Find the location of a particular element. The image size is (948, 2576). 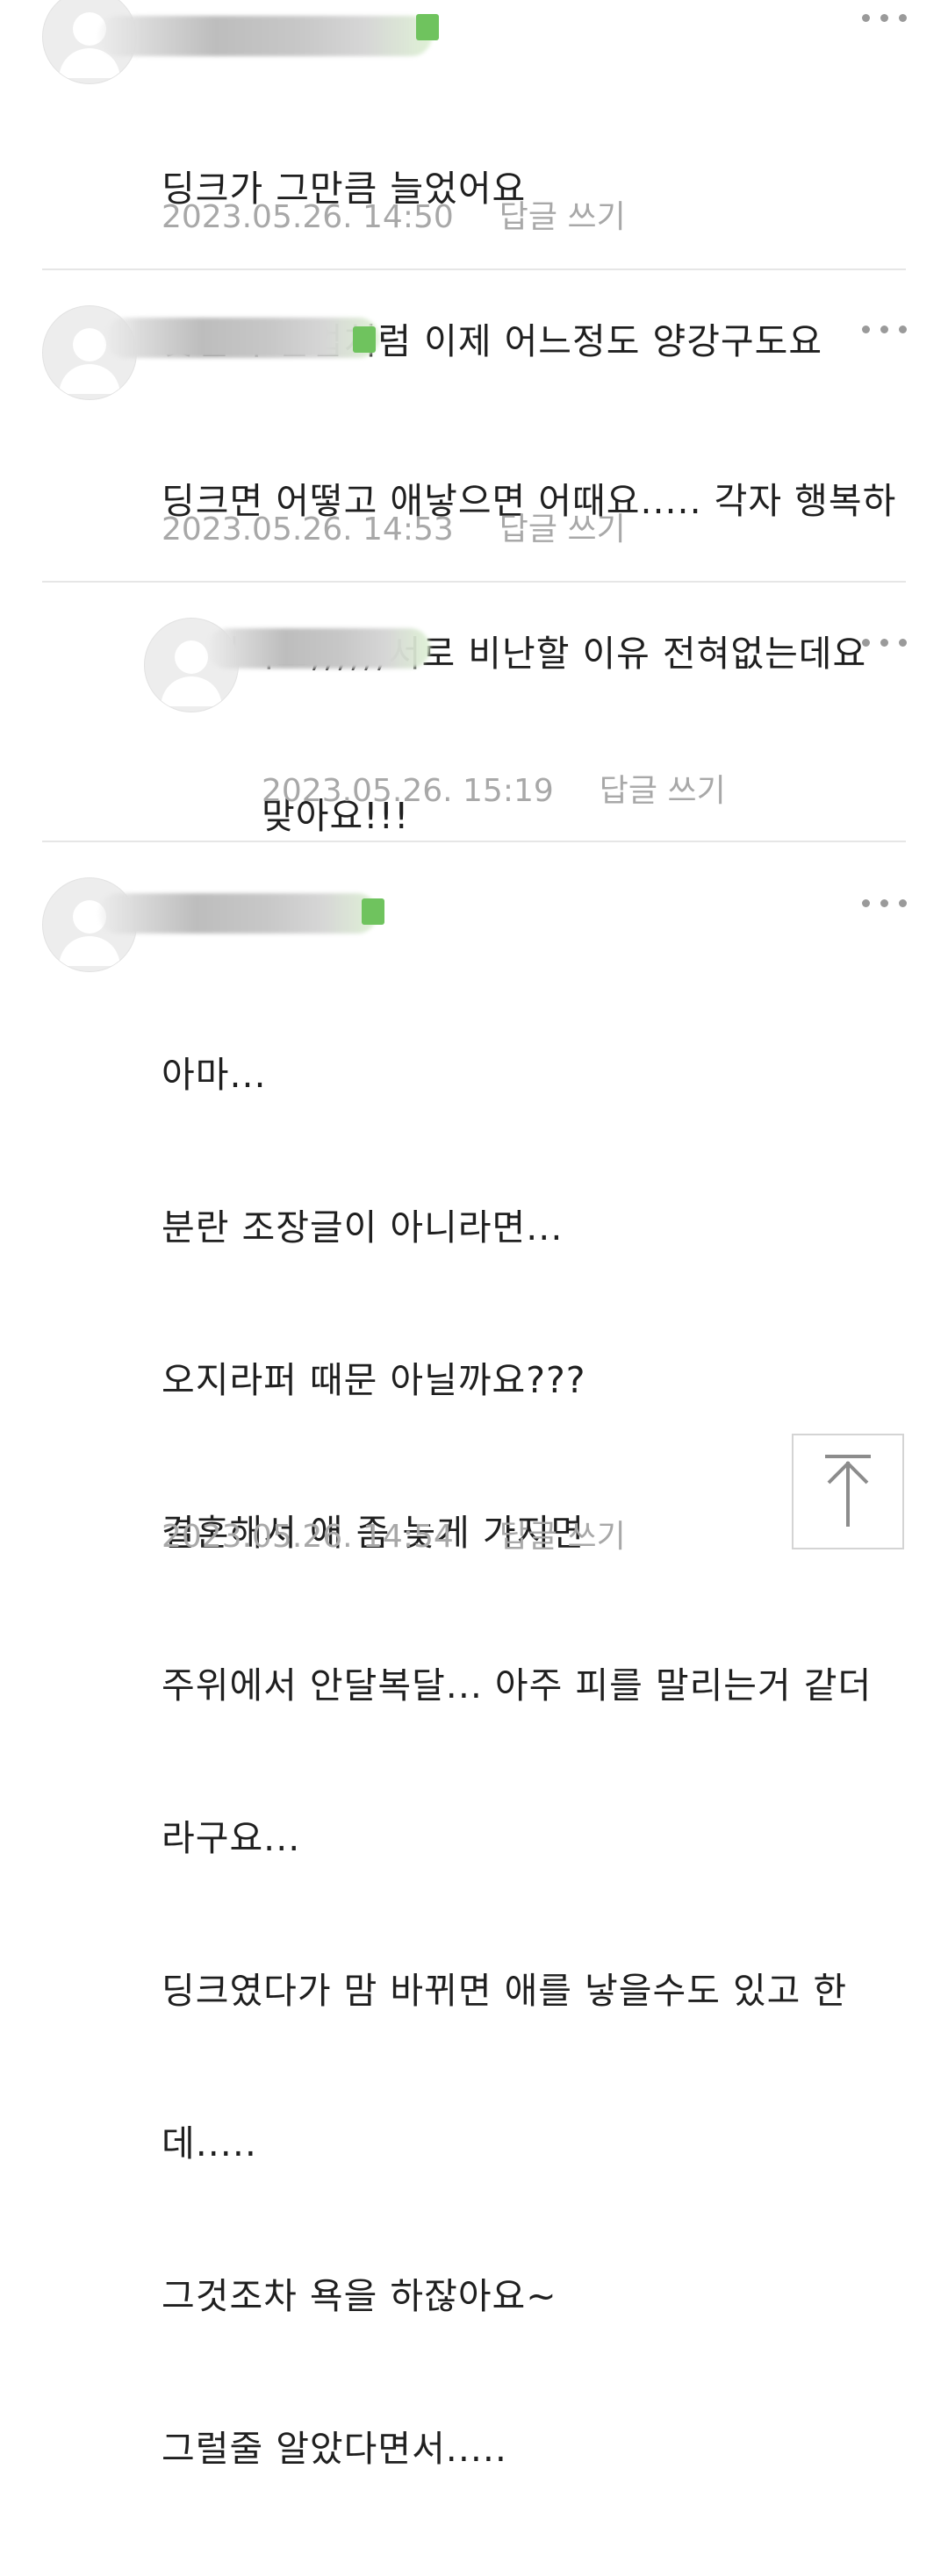

comment-date: 2023.05.26. 14:53 is located at coordinates (308, 529).